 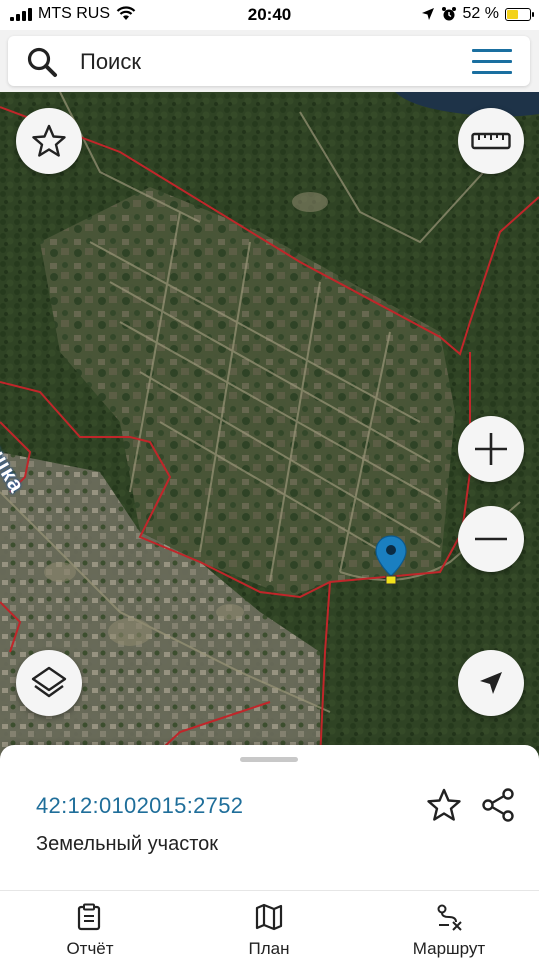 What do you see at coordinates (519, 14) in the screenshot?
I see `battery-icon` at bounding box center [519, 14].